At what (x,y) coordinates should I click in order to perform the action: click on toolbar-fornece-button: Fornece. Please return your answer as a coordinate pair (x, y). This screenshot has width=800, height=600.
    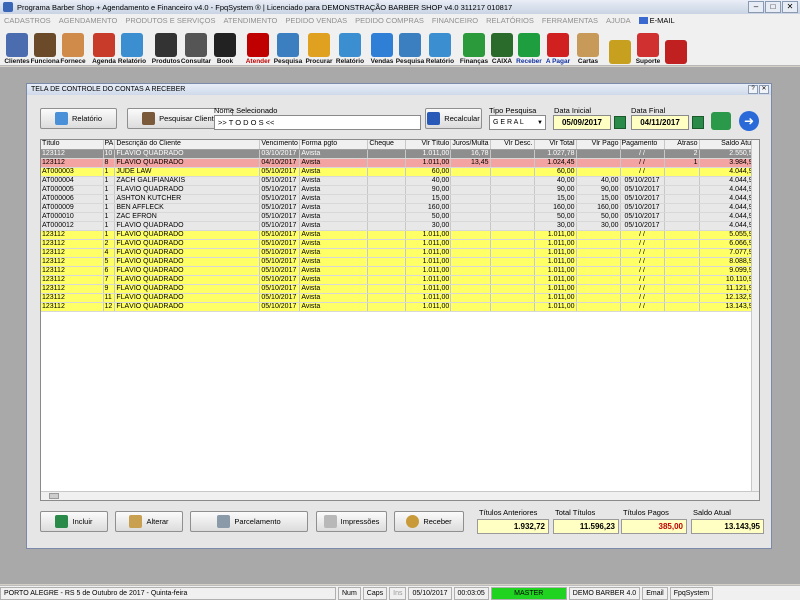
    Looking at the image, I should click on (73, 46).